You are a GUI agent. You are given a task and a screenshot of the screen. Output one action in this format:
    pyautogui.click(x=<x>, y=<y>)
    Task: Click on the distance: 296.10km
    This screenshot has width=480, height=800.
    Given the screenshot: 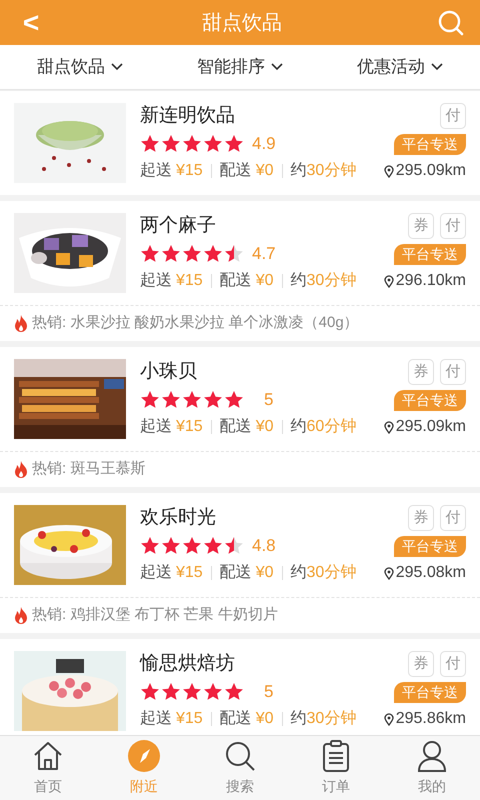 What is the action you would take?
    pyautogui.click(x=431, y=281)
    